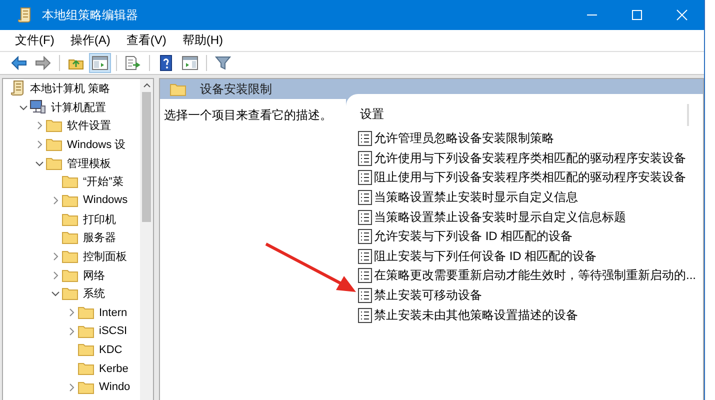  I want to click on computer-icon, so click(38, 107).